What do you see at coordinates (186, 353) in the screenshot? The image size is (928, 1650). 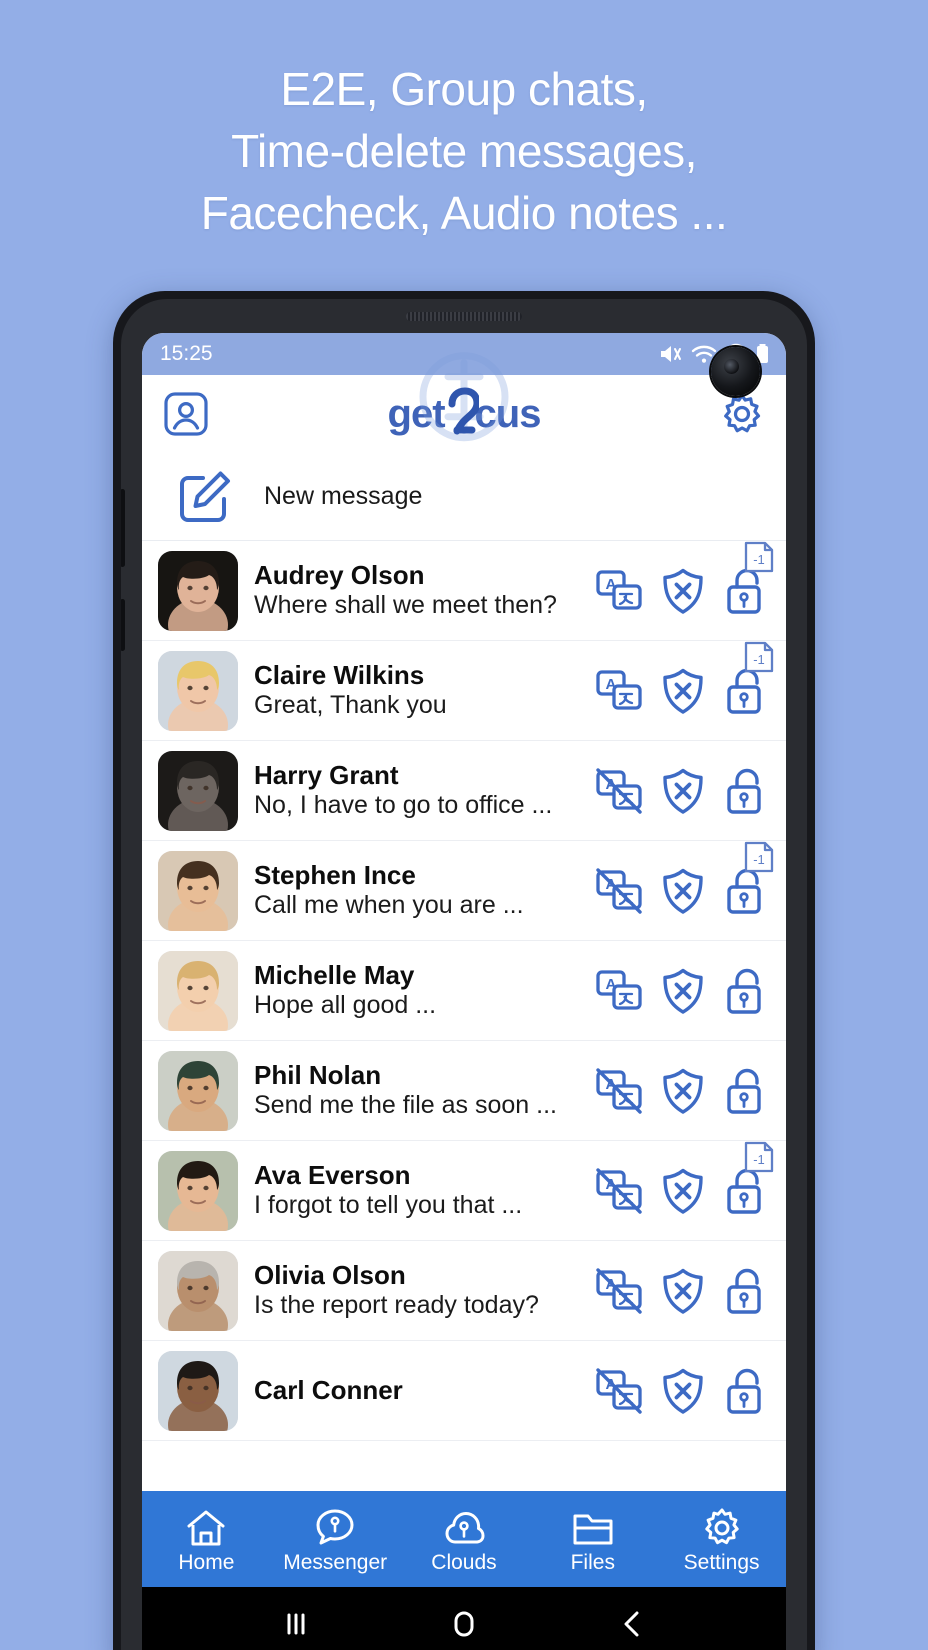 I see `status-time: 15:25` at bounding box center [186, 353].